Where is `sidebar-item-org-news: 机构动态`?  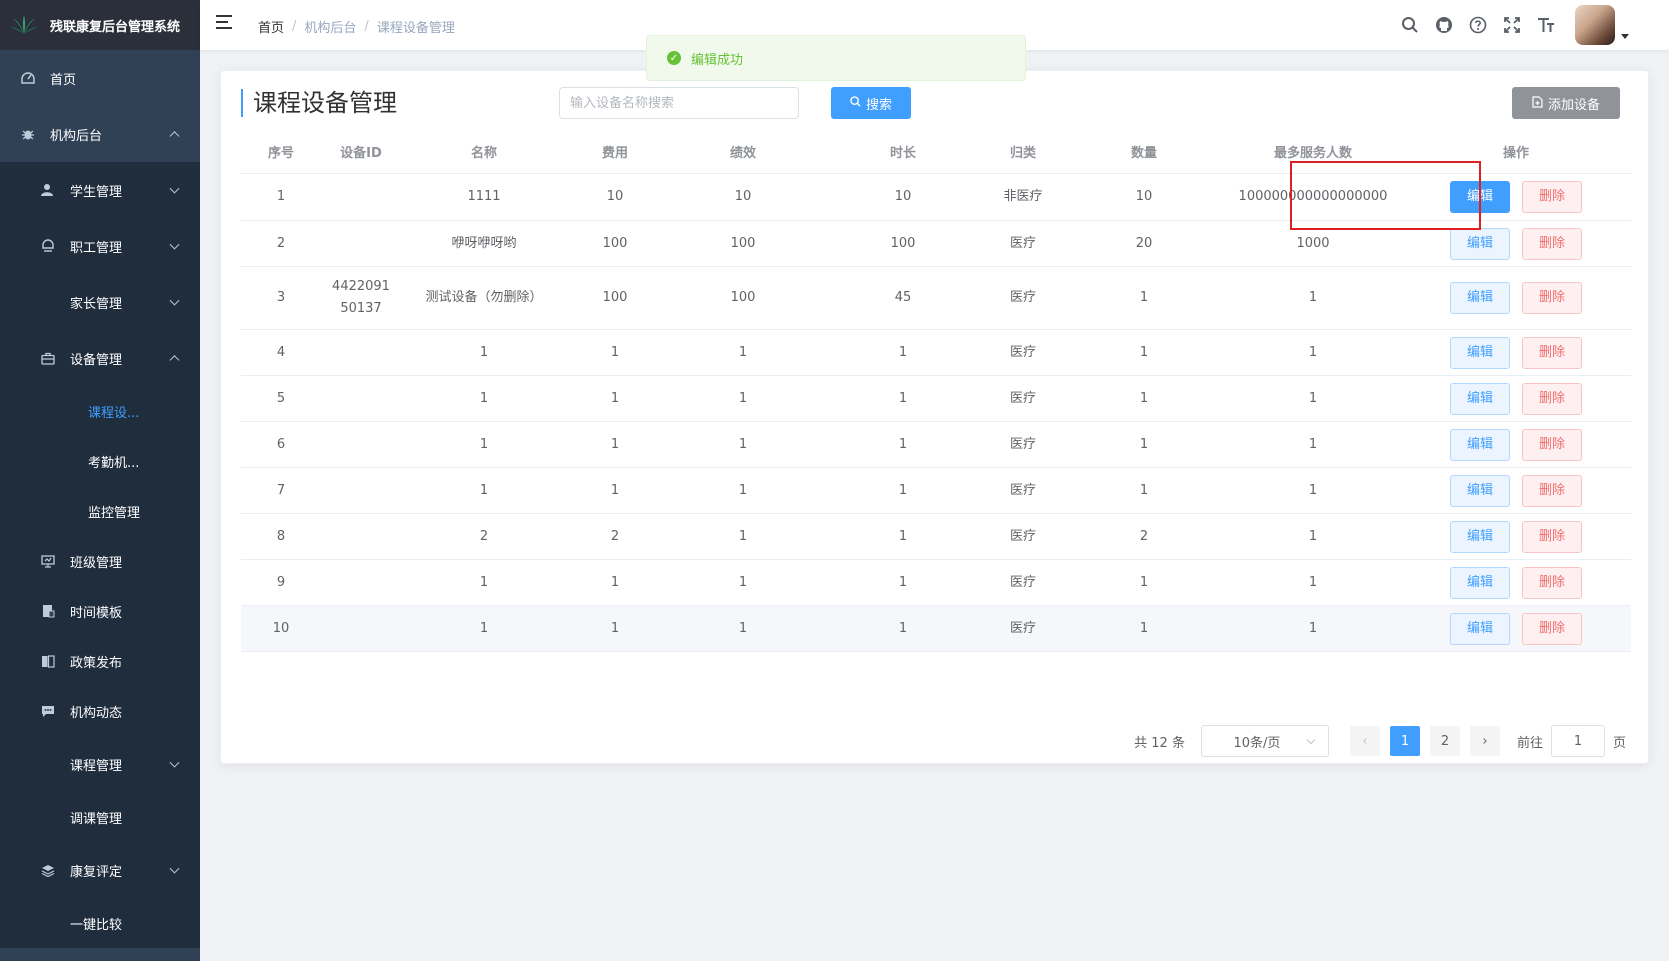
sidebar-item-org-news: 机构动态 is located at coordinates (100, 711).